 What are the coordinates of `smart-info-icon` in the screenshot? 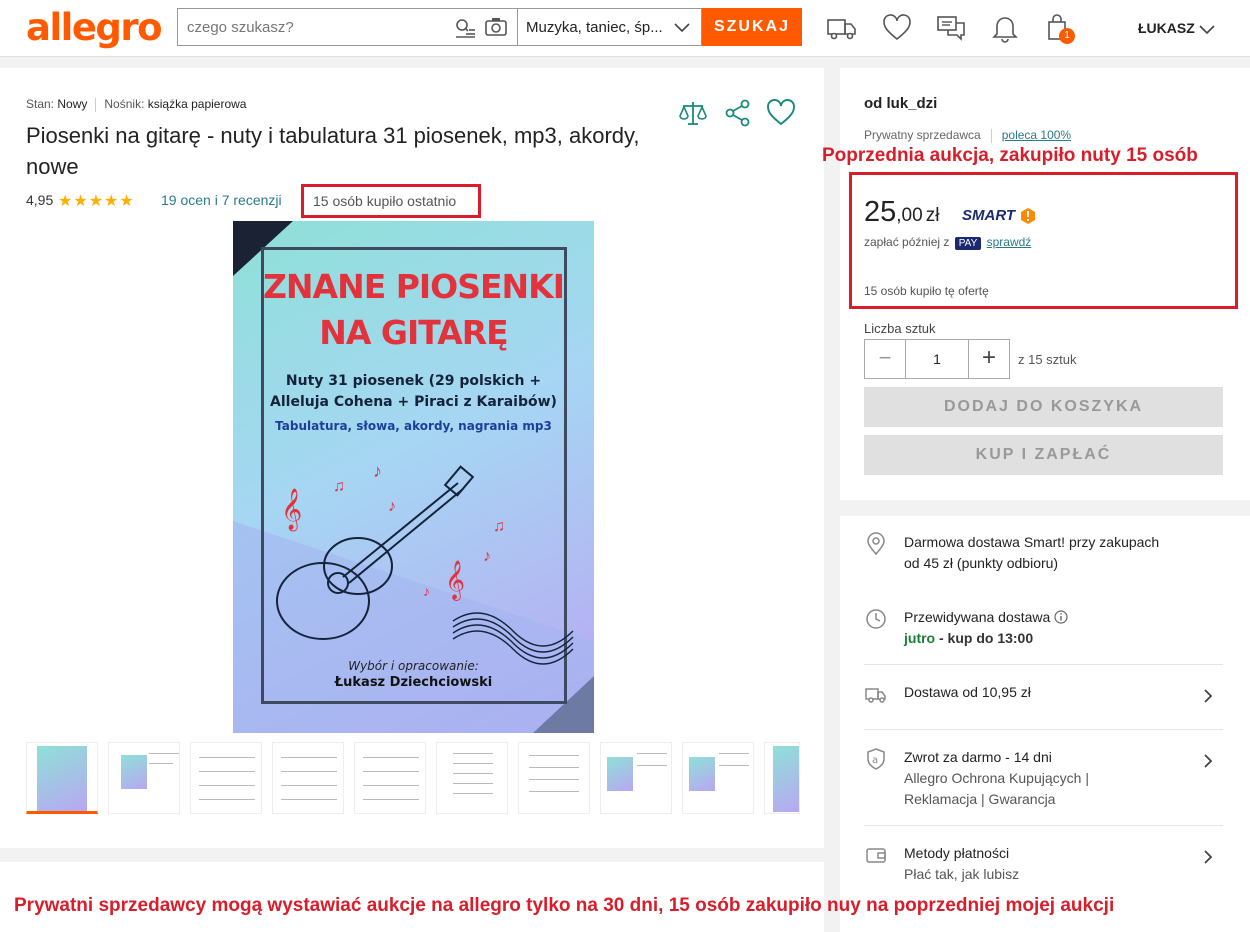 It's located at (1028, 218).